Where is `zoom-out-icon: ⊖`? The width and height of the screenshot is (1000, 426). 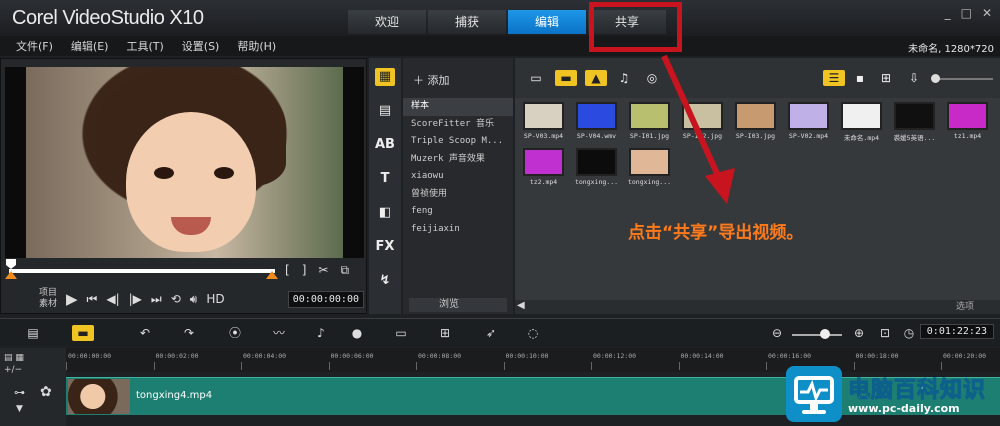
zoom-out-icon: ⊖ is located at coordinates (777, 333).